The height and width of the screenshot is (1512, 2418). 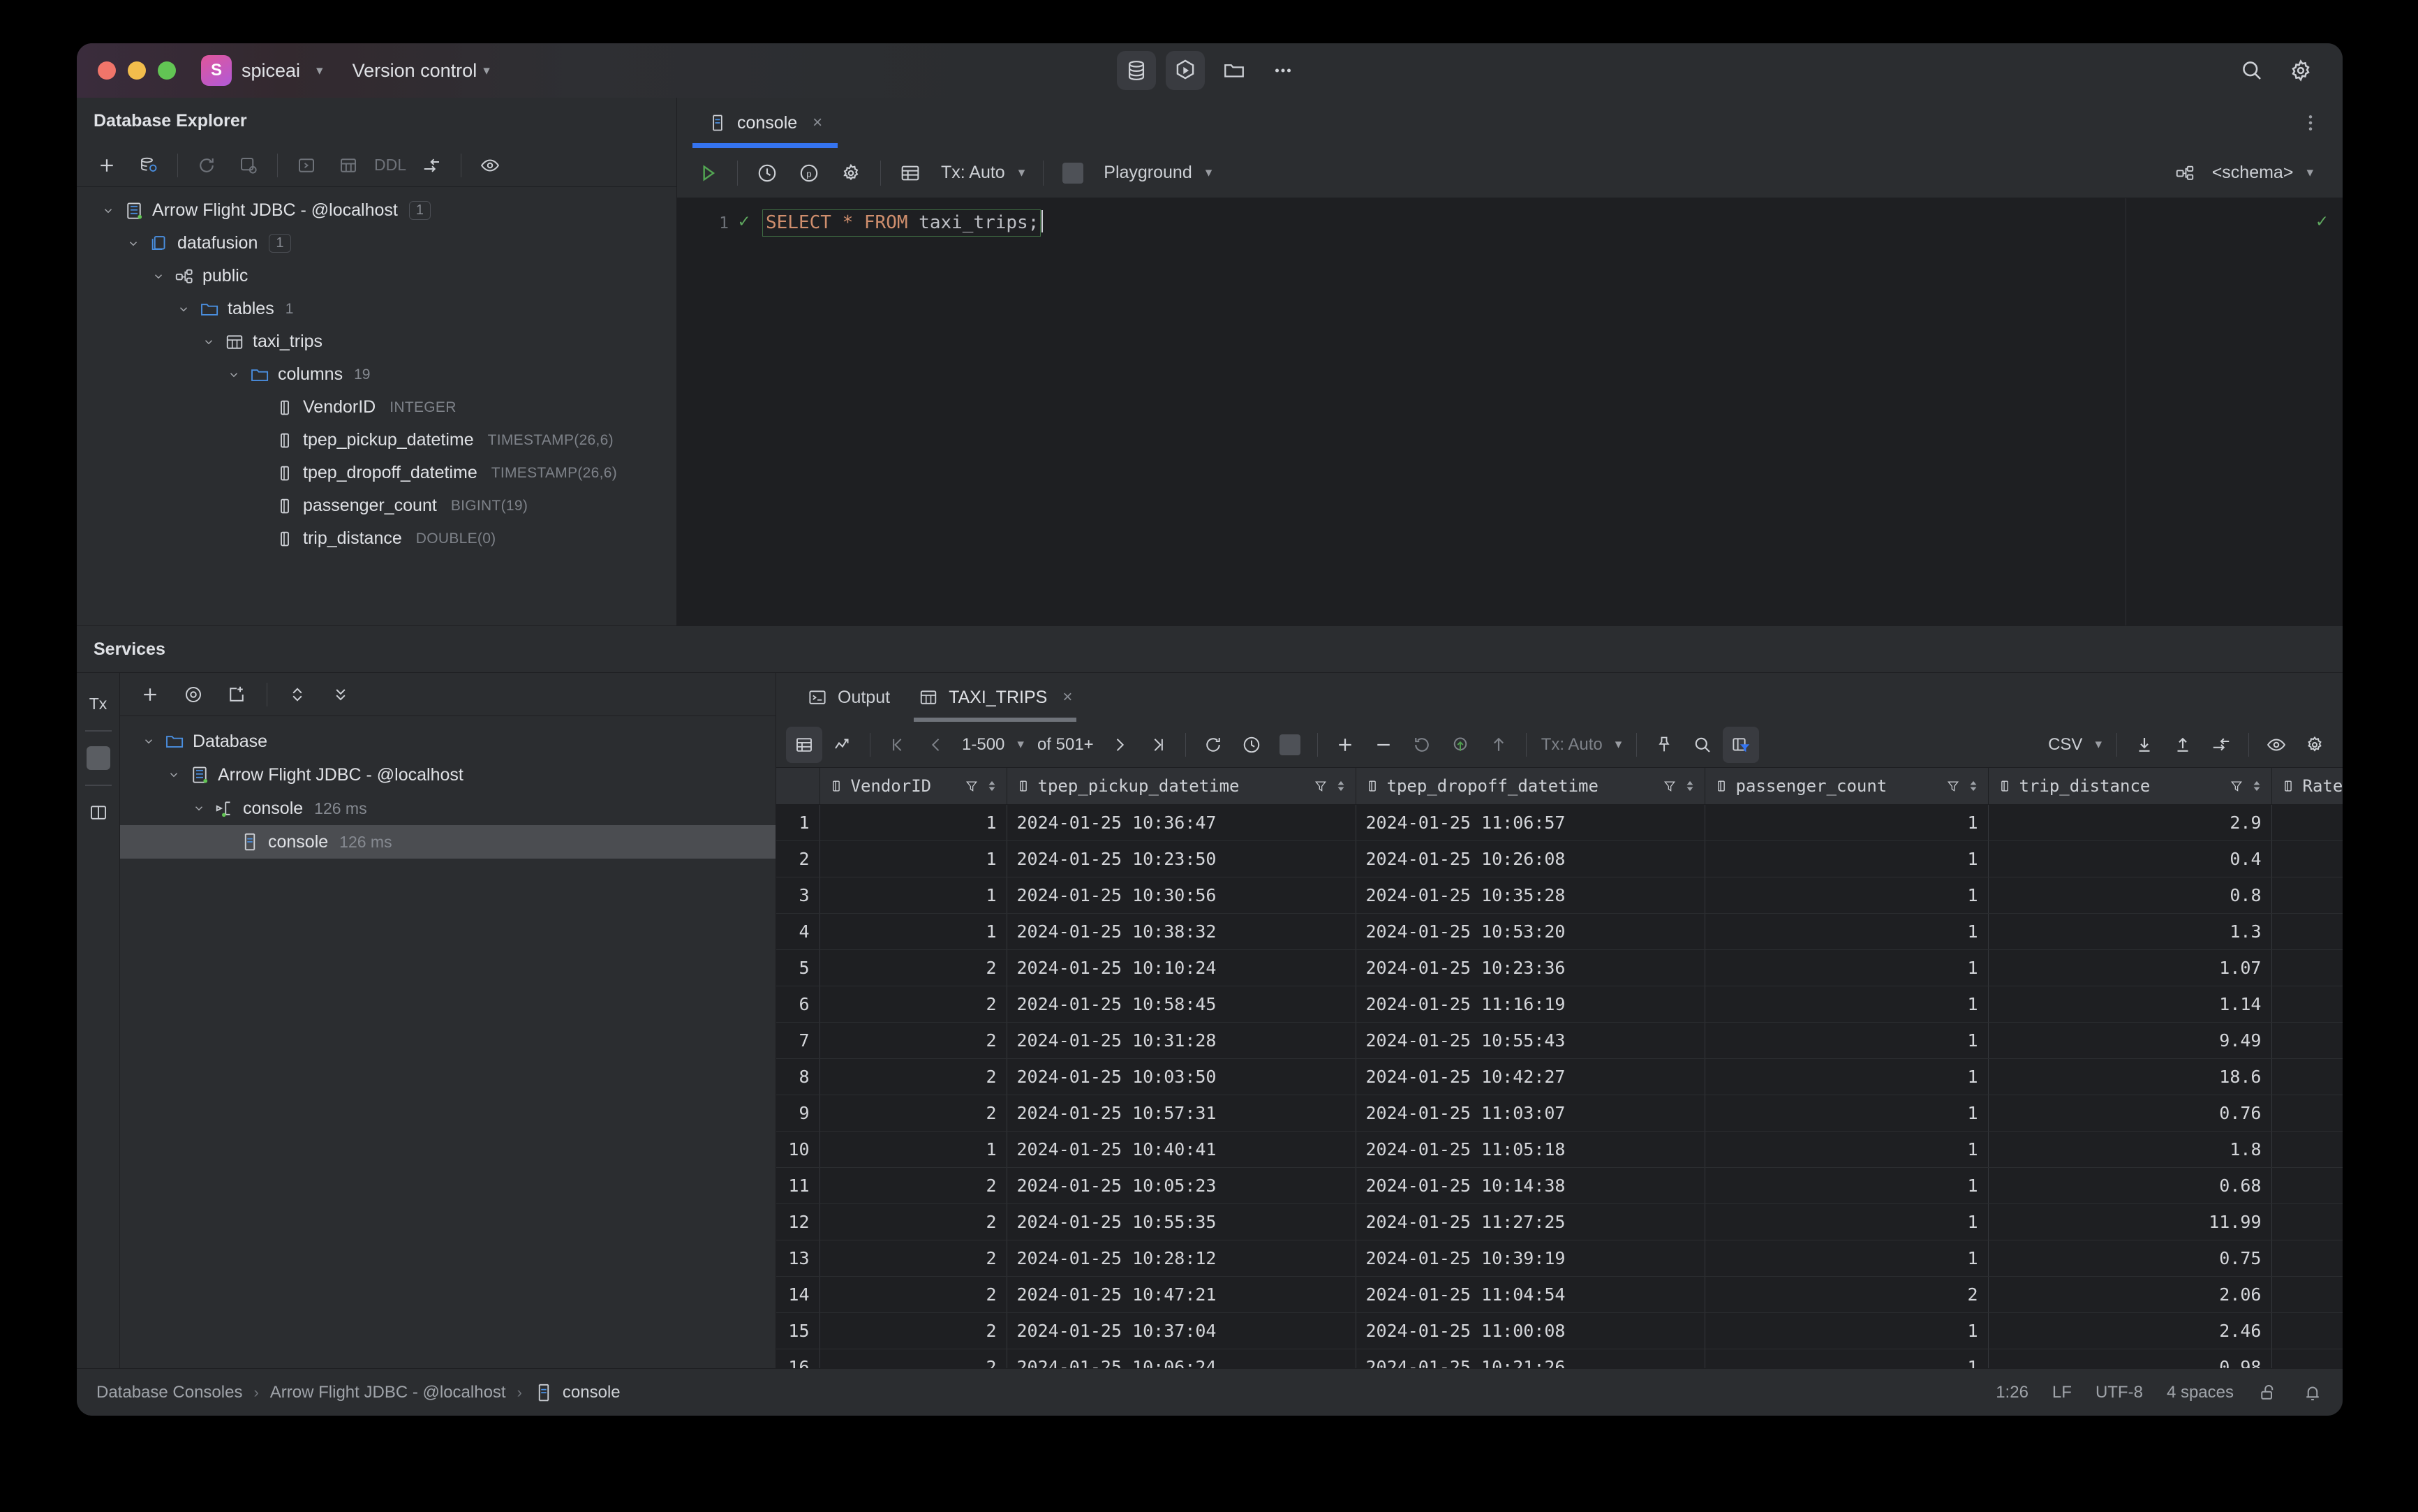 What do you see at coordinates (248, 165) in the screenshot?
I see `sync-icon` at bounding box center [248, 165].